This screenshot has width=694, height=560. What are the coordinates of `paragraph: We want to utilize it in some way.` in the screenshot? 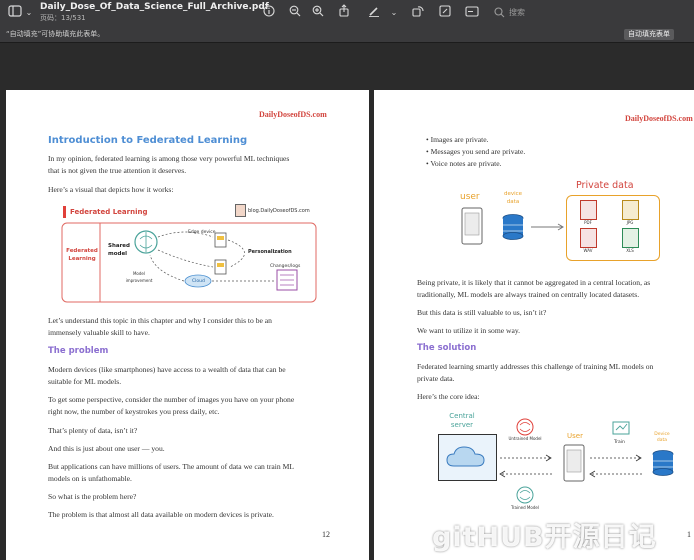 It's located at (469, 330).